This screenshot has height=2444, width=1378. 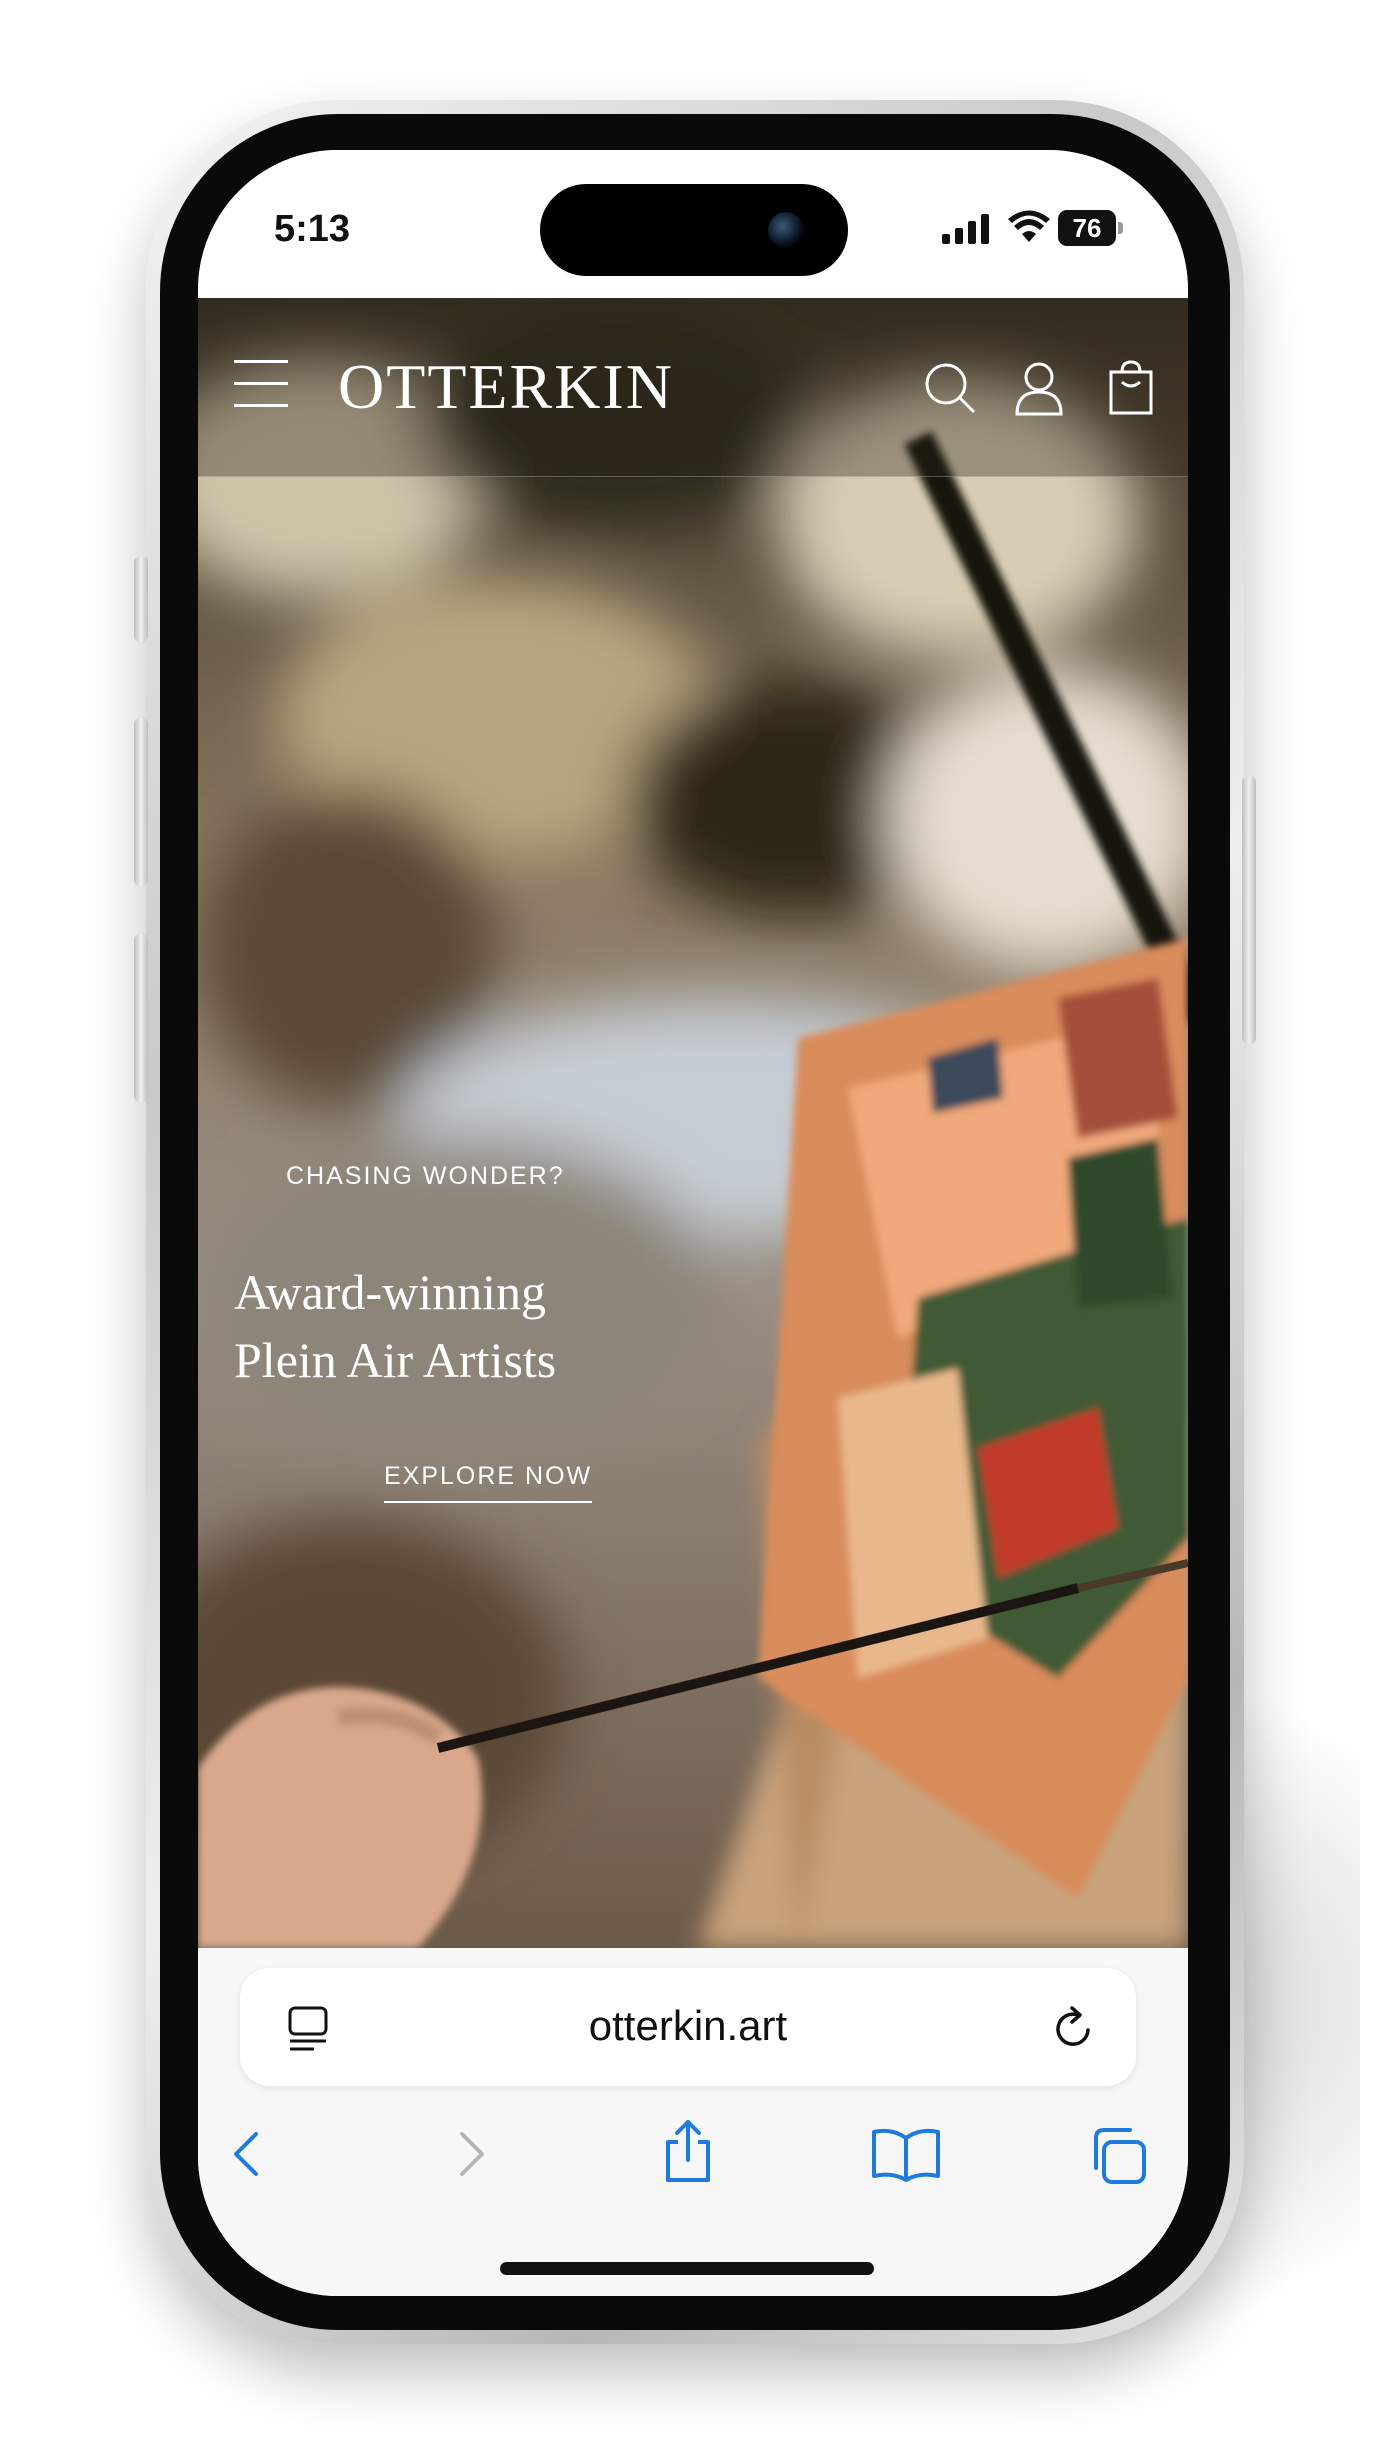 I want to click on front-camera, so click(x=786, y=230).